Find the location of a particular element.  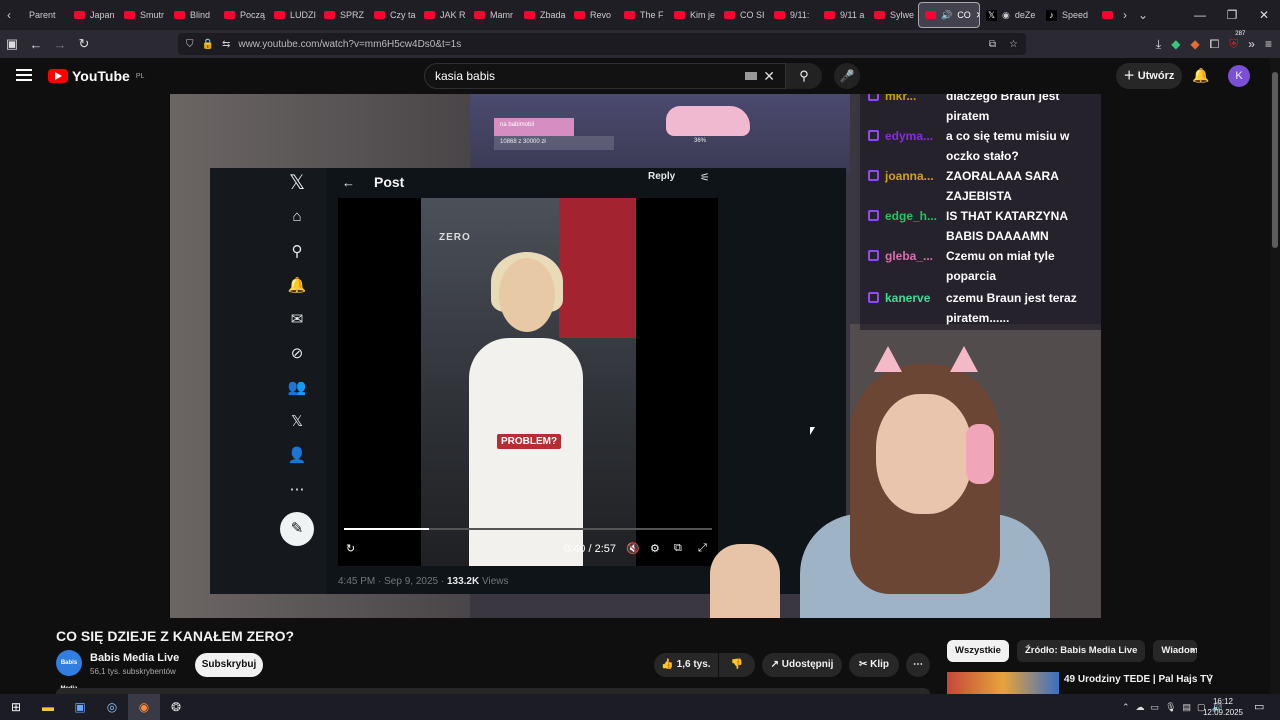

x-logo-icon: 𝕏 is located at coordinates (297, 182).